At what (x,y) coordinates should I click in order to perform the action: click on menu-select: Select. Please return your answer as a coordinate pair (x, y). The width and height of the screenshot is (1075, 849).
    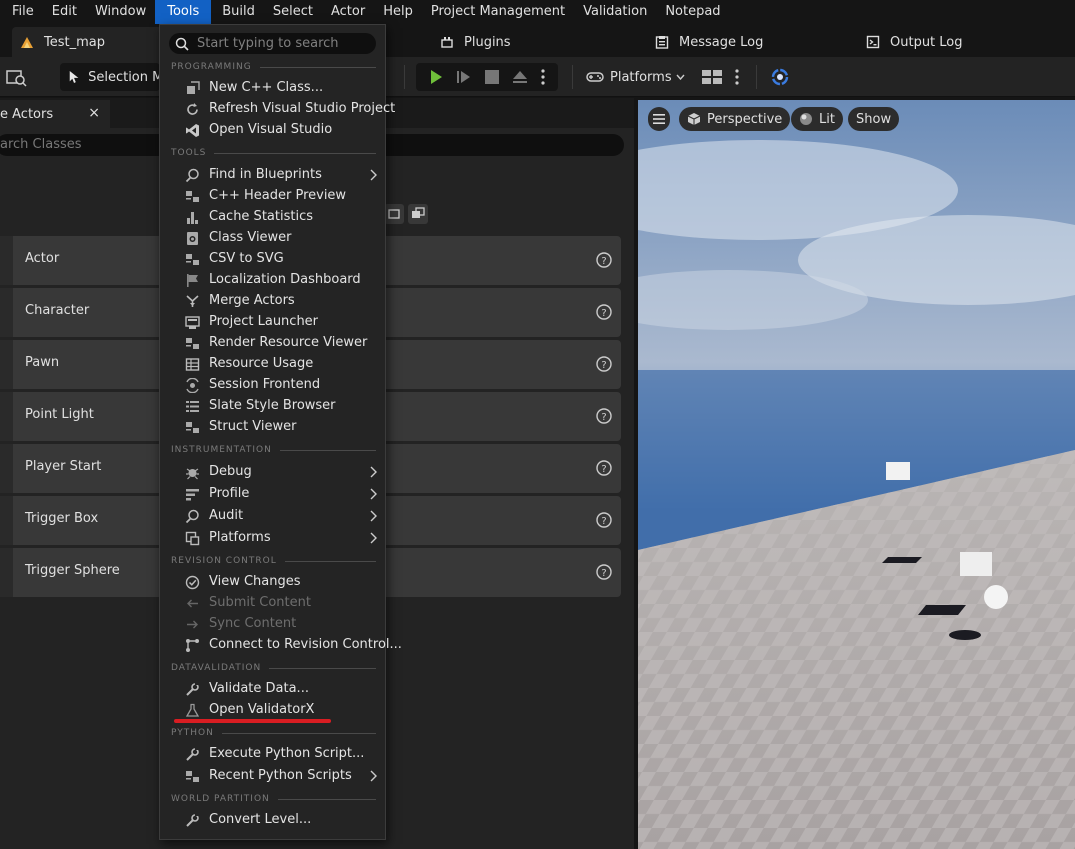
    Looking at the image, I should click on (293, 12).